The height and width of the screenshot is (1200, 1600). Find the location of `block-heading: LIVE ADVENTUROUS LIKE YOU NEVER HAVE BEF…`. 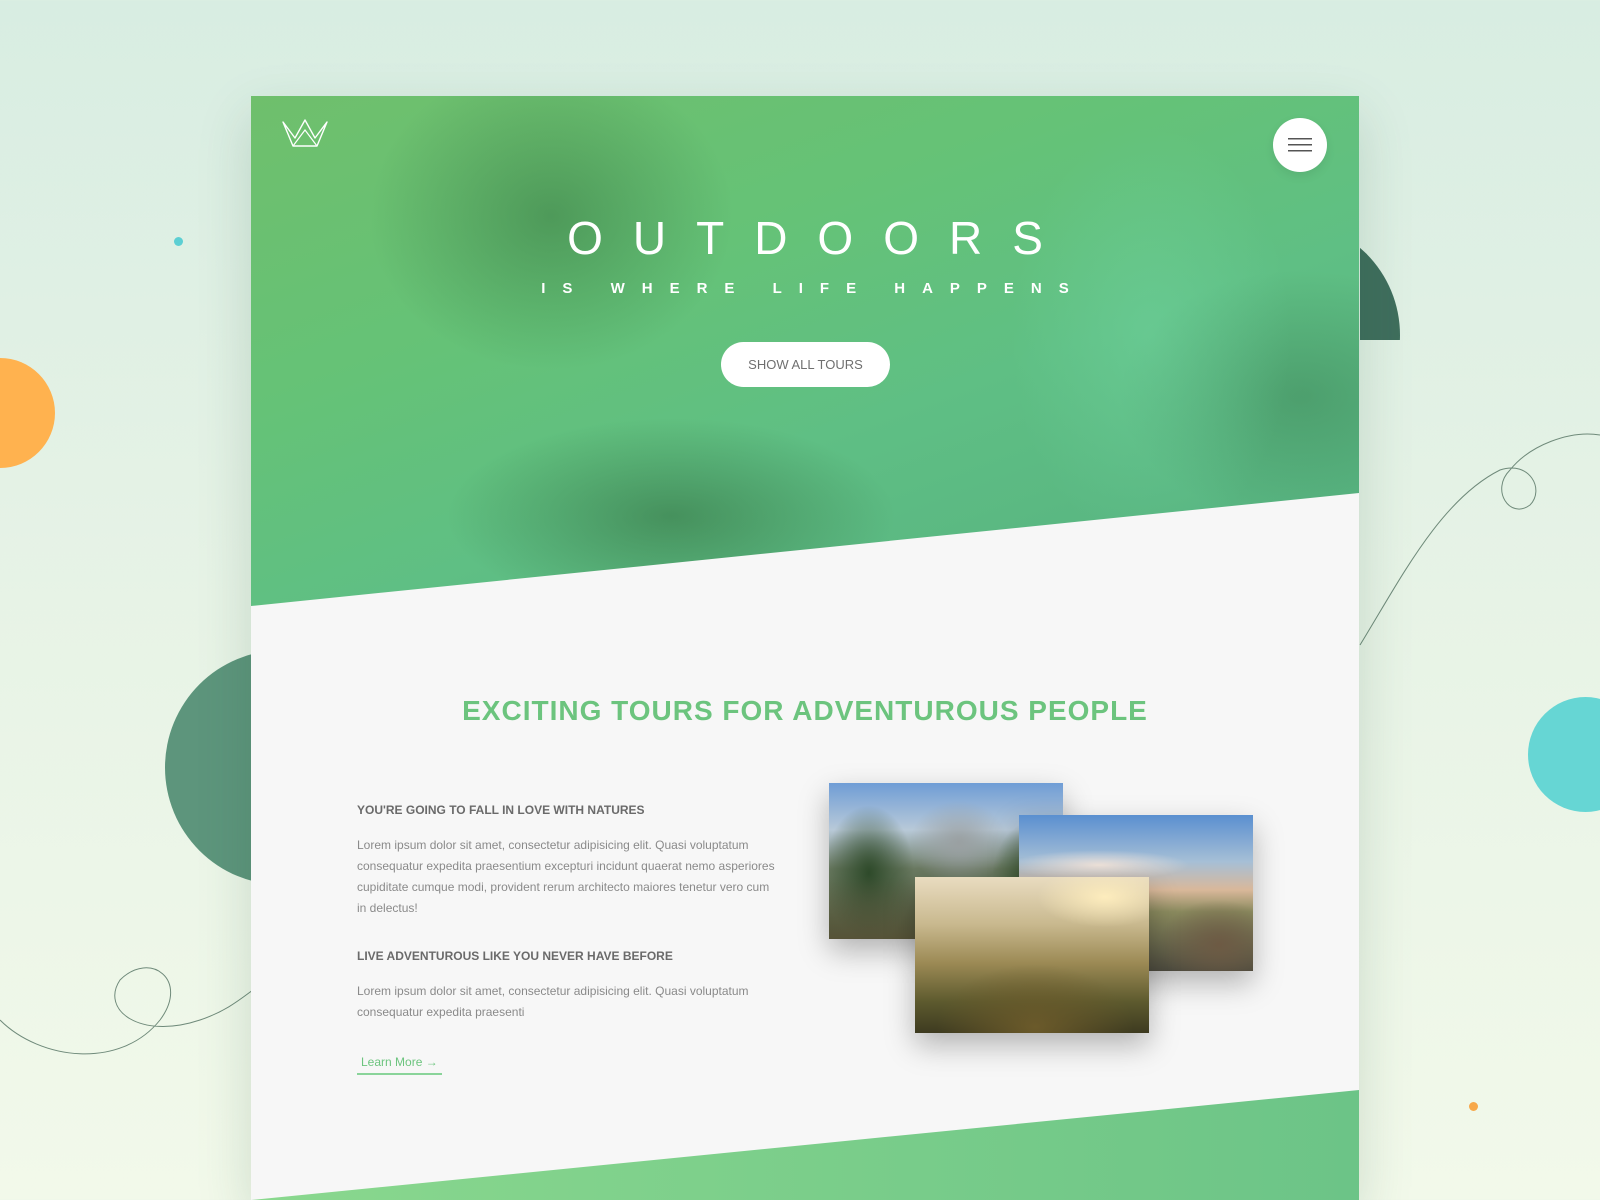

block-heading: LIVE ADVENTUROUS LIKE YOU NEVER HAVE BEF… is located at coordinates (515, 956).